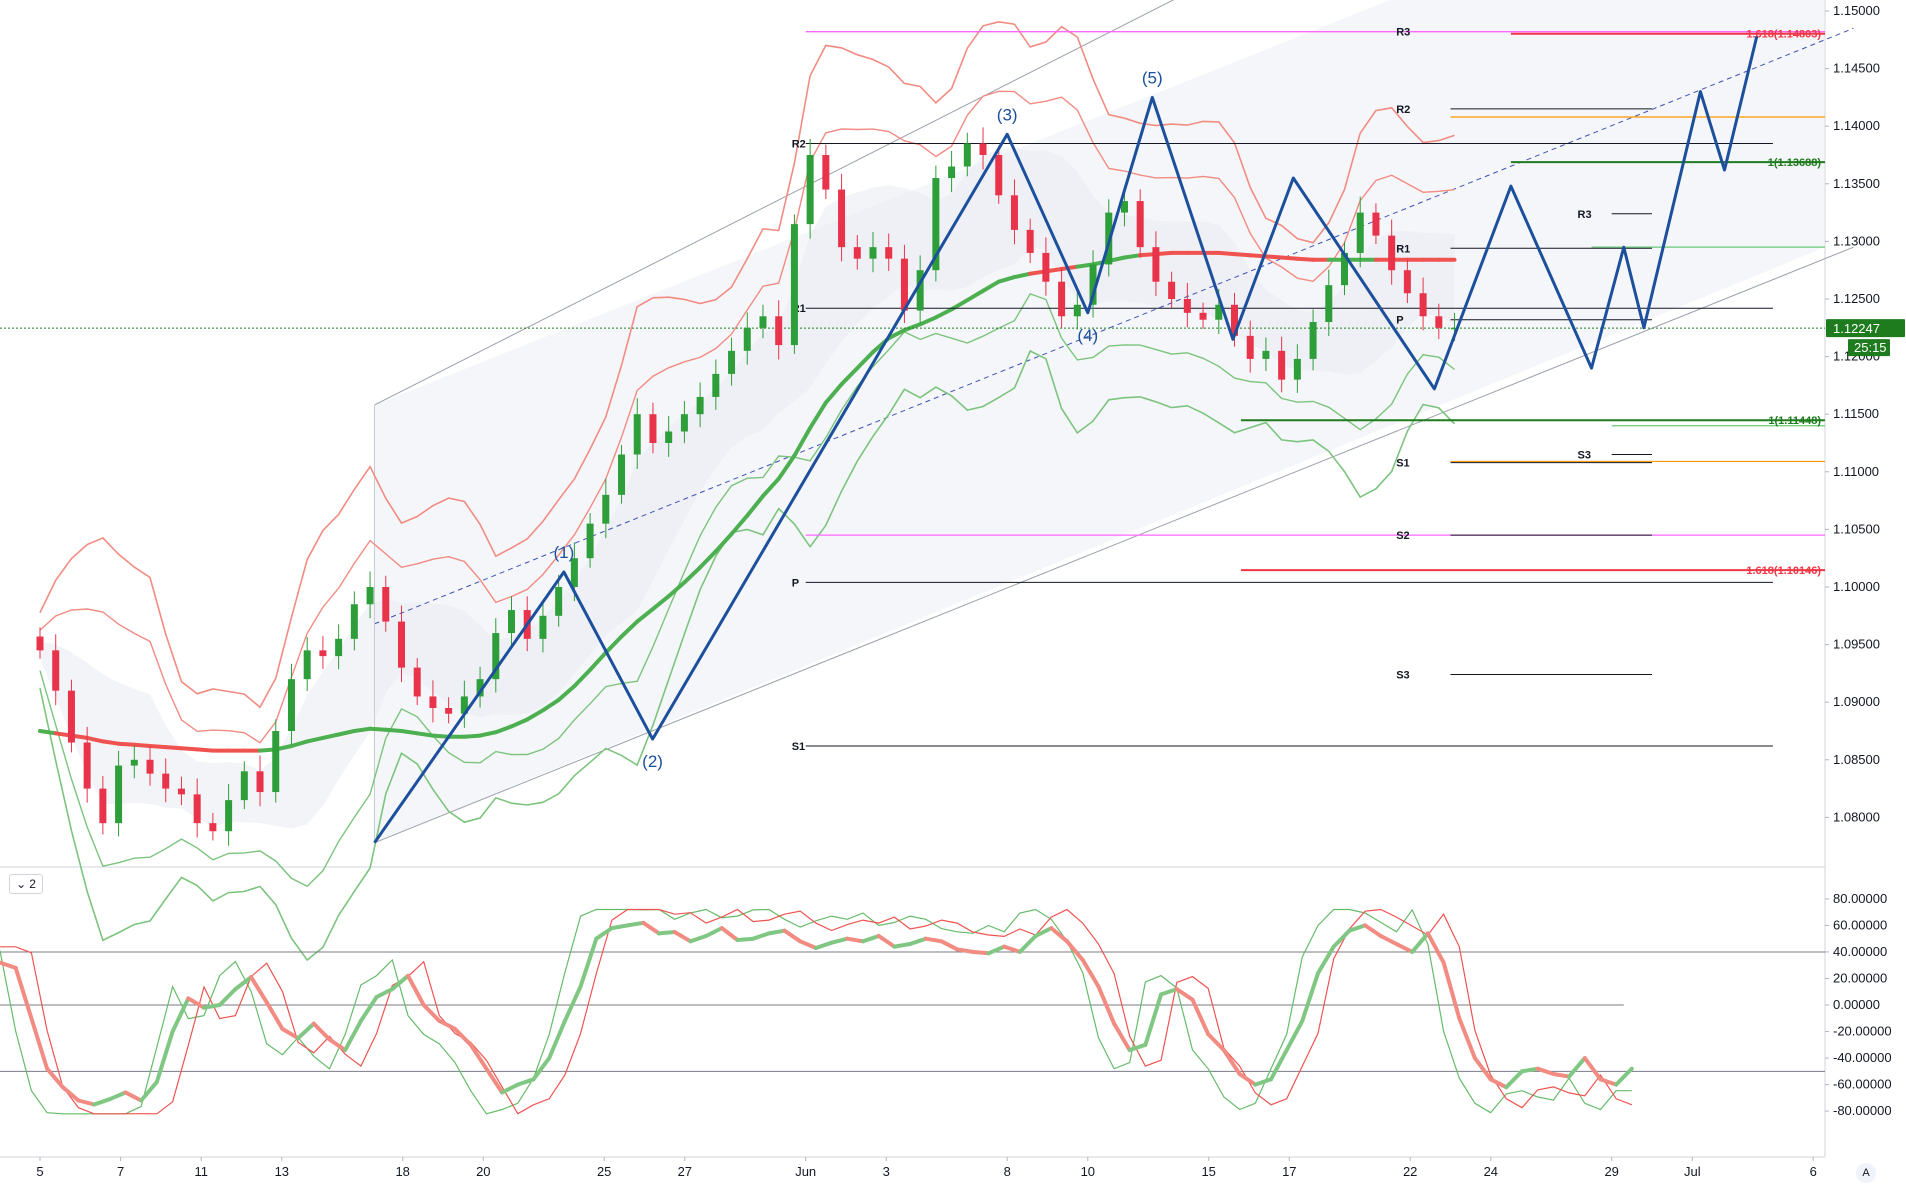 This screenshot has width=1906, height=1185. What do you see at coordinates (886, 1171) in the screenshot?
I see `time-tick-label: 3` at bounding box center [886, 1171].